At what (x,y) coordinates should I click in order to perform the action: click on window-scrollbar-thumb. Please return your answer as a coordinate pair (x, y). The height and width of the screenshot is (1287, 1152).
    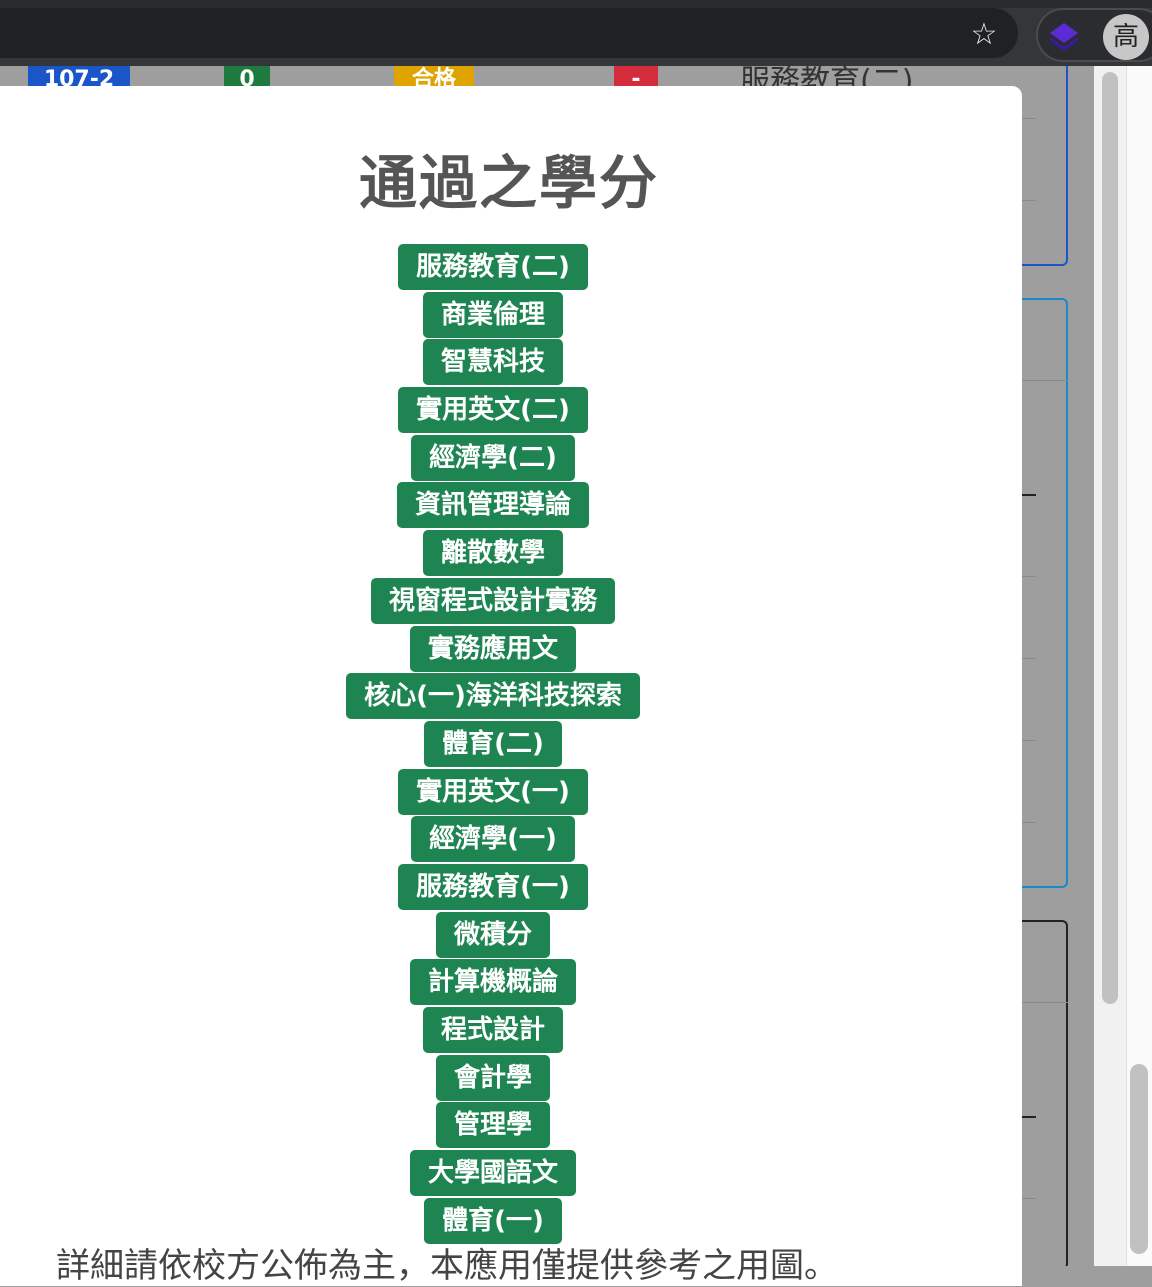
    Looking at the image, I should click on (1139, 1159).